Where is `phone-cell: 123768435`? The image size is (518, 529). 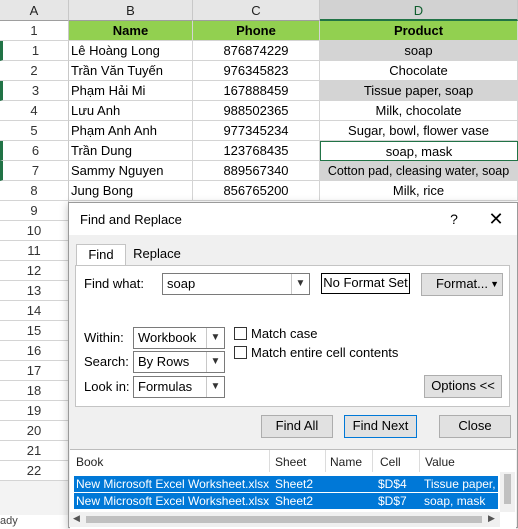 phone-cell: 123768435 is located at coordinates (256, 151).